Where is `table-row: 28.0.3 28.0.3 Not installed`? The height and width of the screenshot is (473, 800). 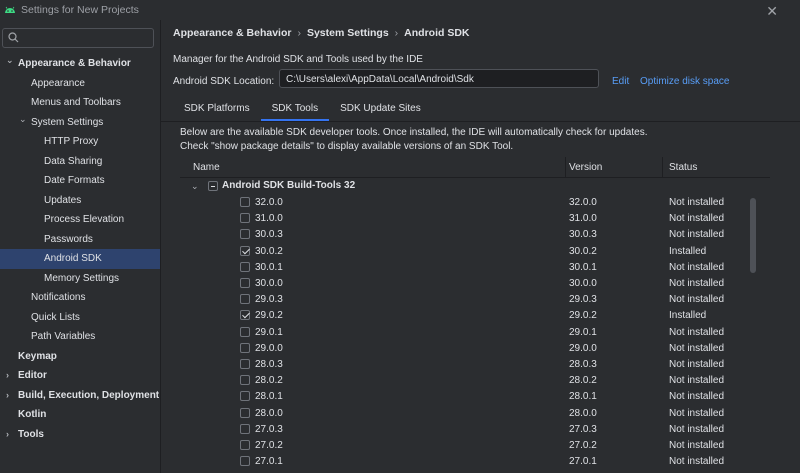
table-row: 28.0.3 28.0.3 Not installed is located at coordinates (470, 365).